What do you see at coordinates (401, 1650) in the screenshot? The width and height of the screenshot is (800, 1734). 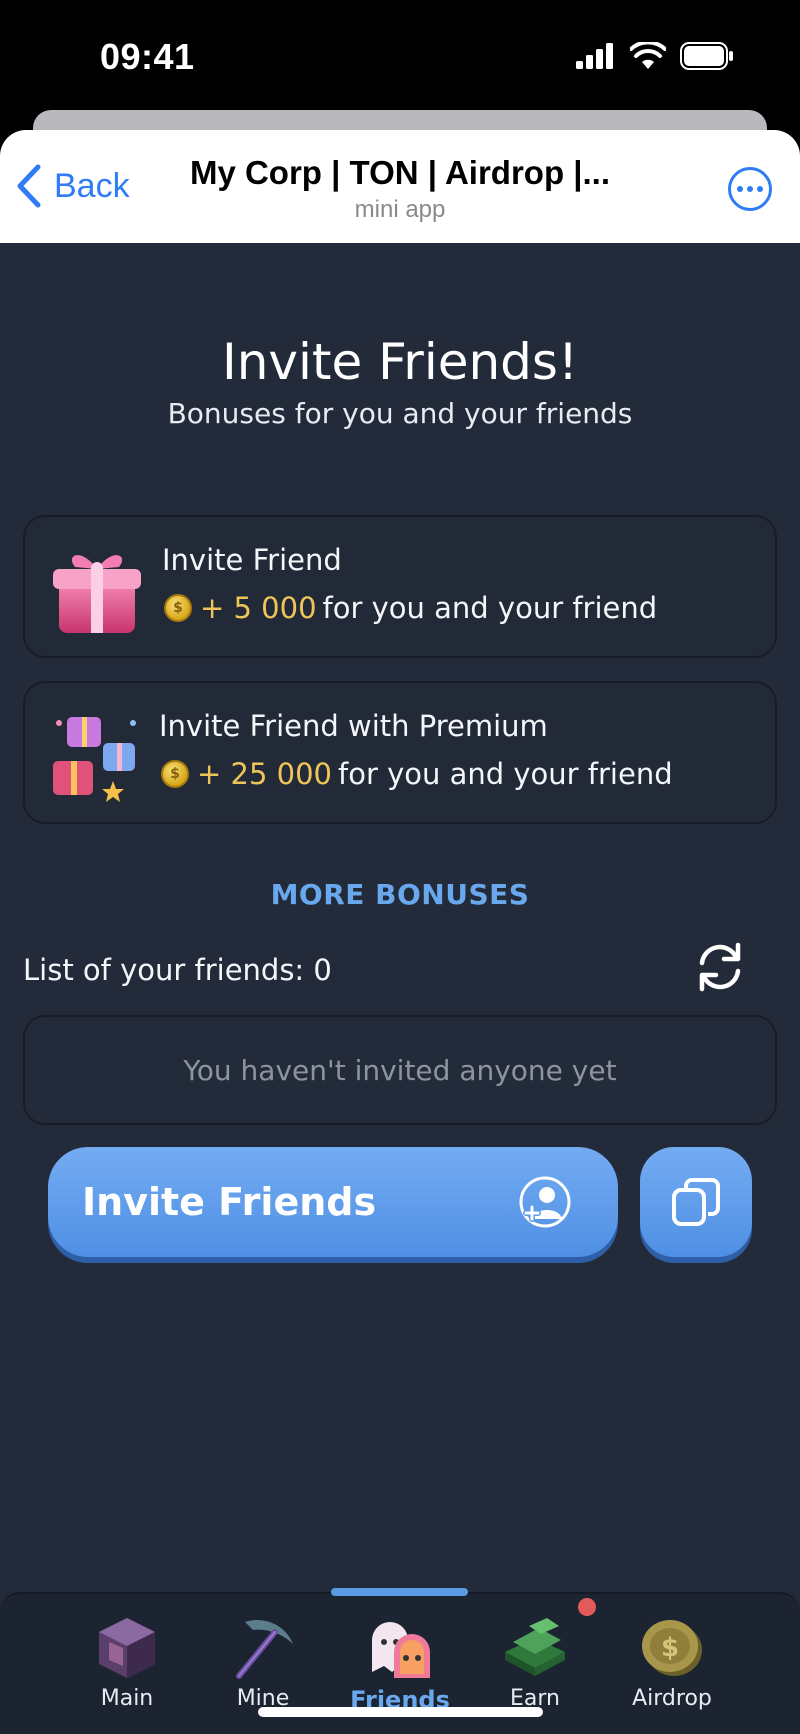 I see `ghosts-icon` at bounding box center [401, 1650].